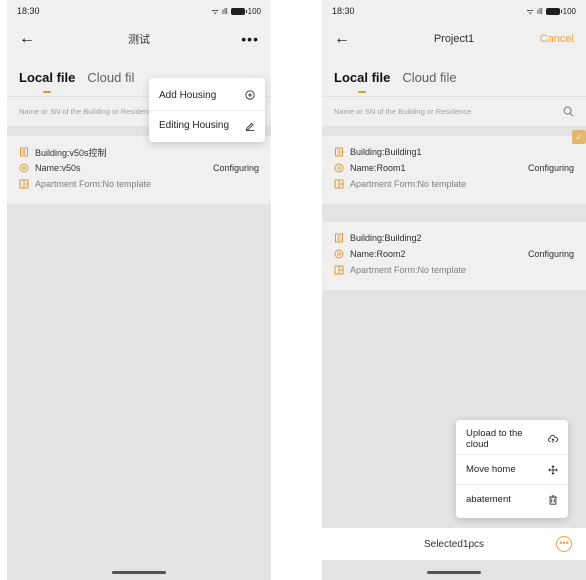 The width and height of the screenshot is (586, 580). Describe the element at coordinates (488, 499) in the screenshot. I see `abatement-label: abatement` at that location.